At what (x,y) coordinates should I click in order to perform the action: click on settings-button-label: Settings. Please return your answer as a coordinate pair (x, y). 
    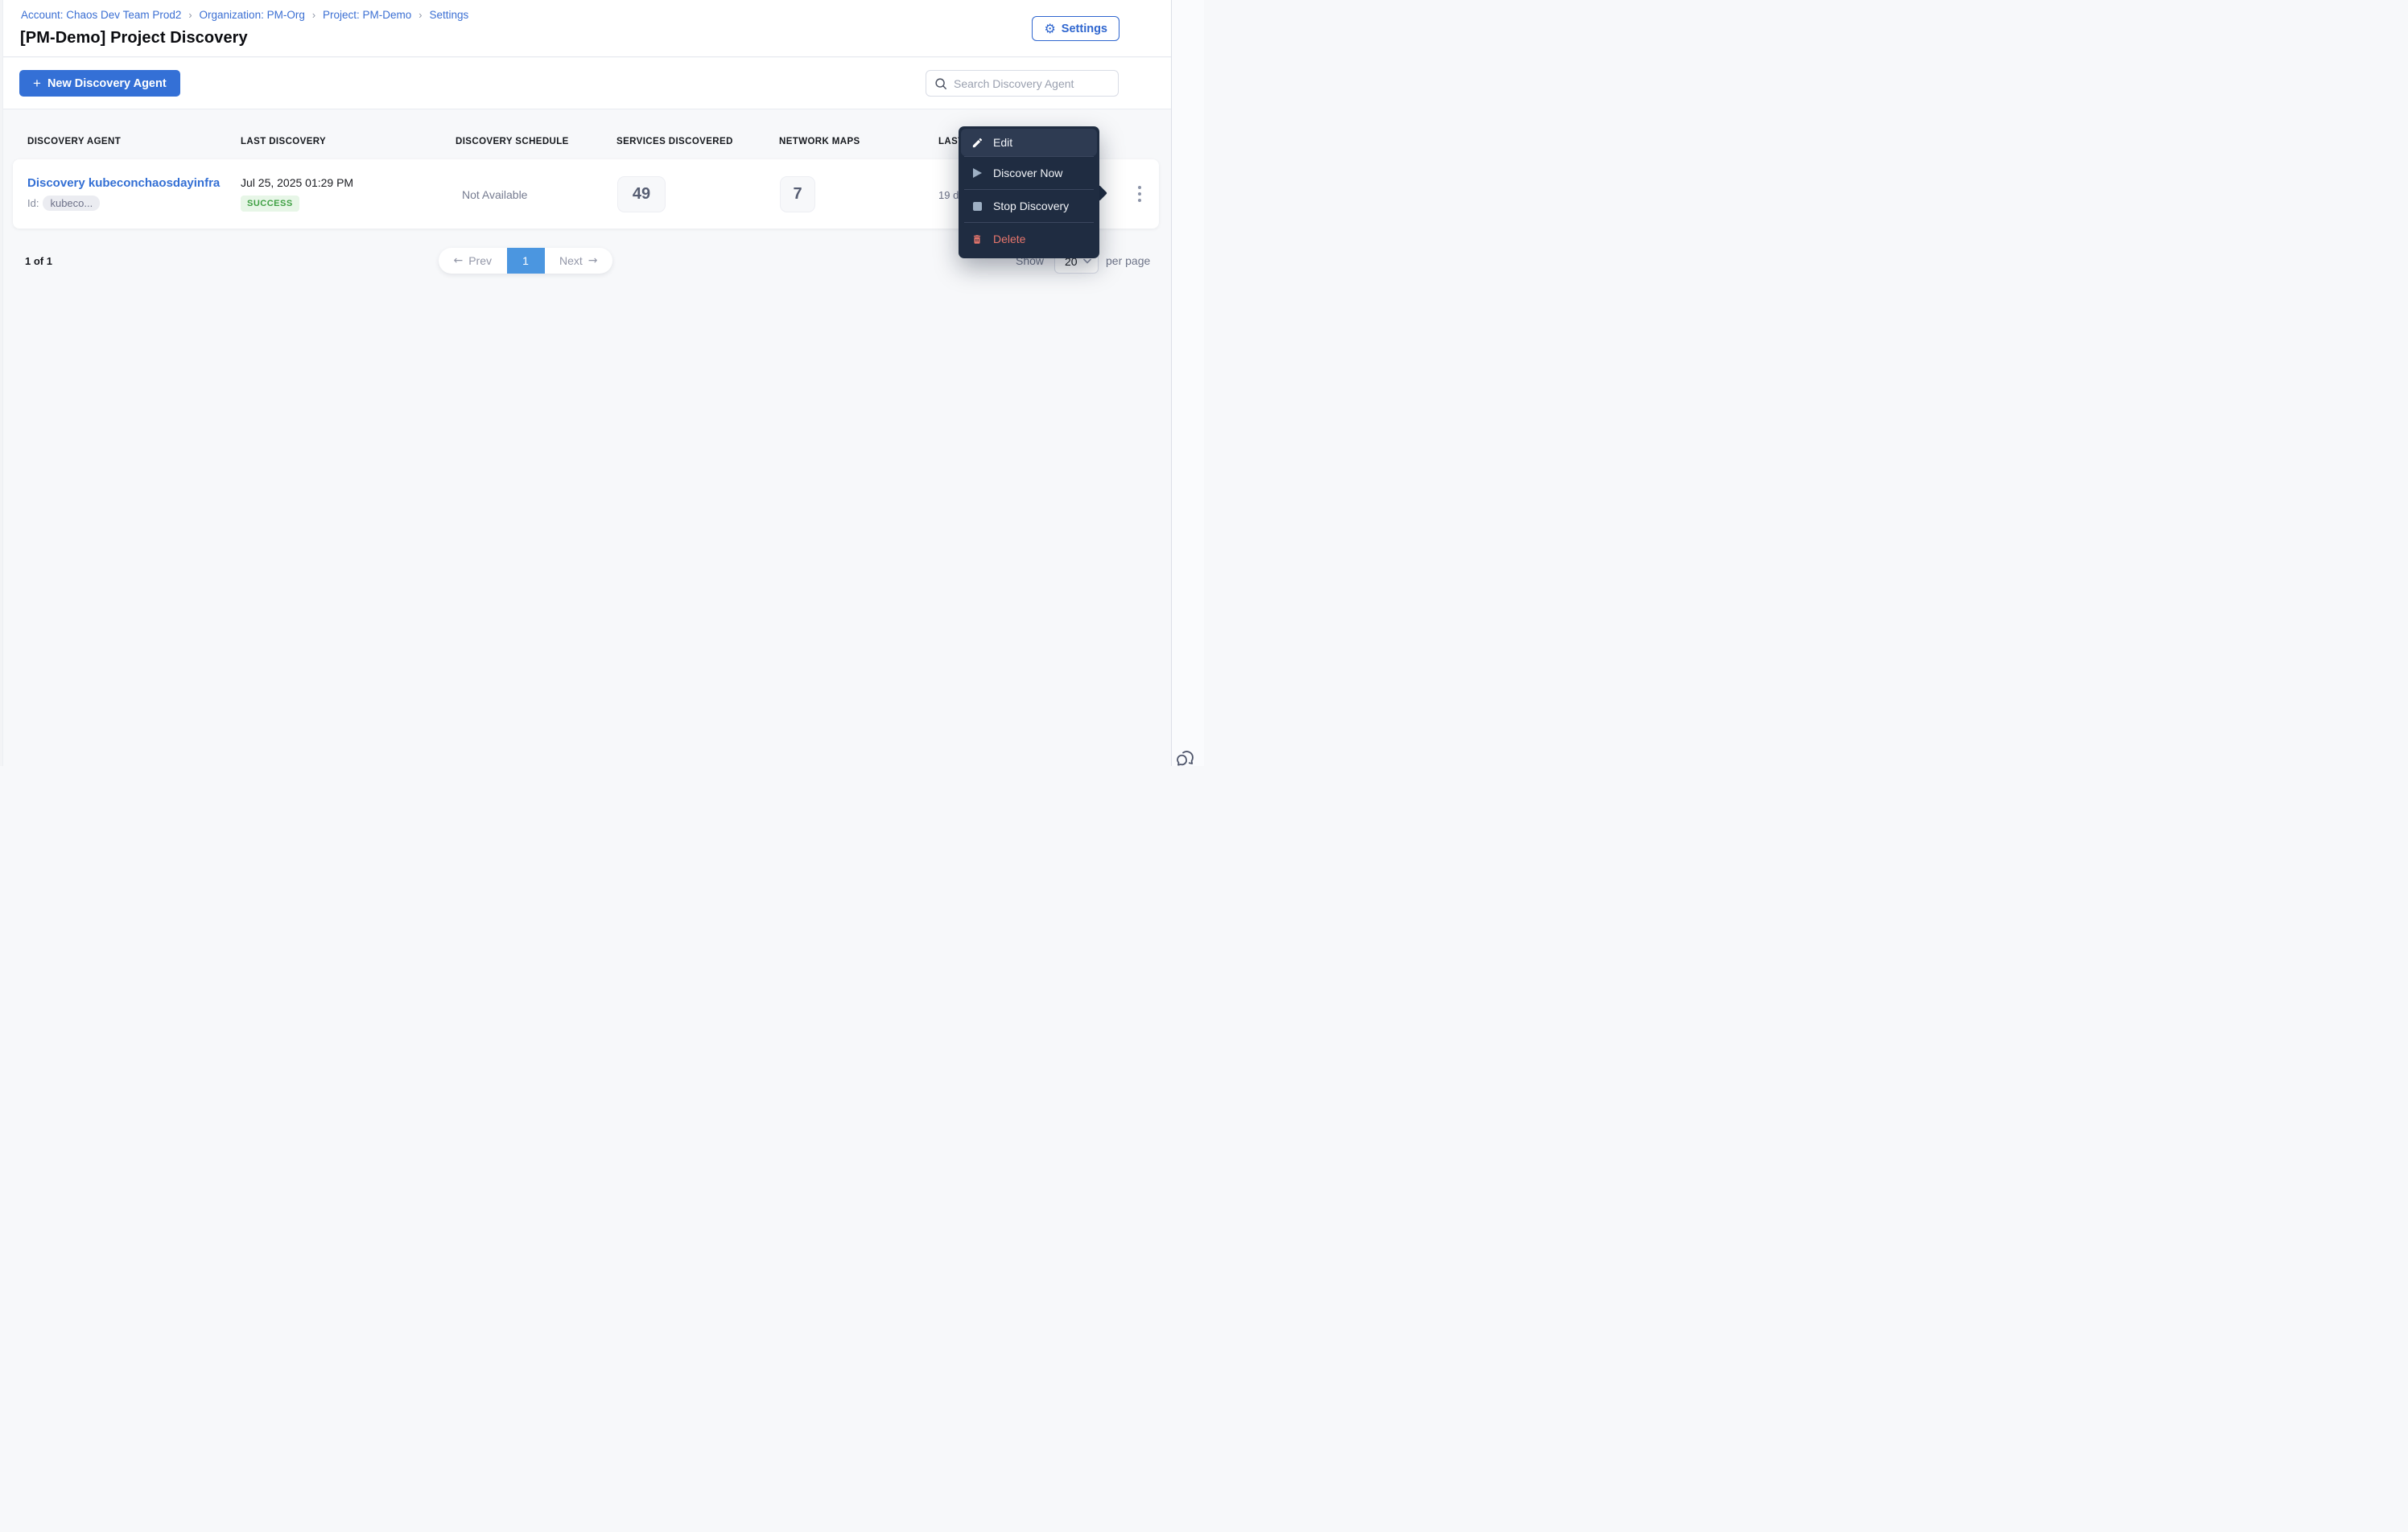
    Looking at the image, I should click on (1084, 28).